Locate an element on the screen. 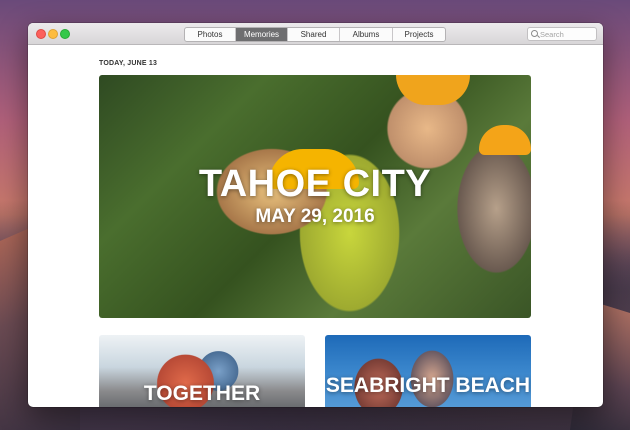  search-field: Search is located at coordinates (562, 34).